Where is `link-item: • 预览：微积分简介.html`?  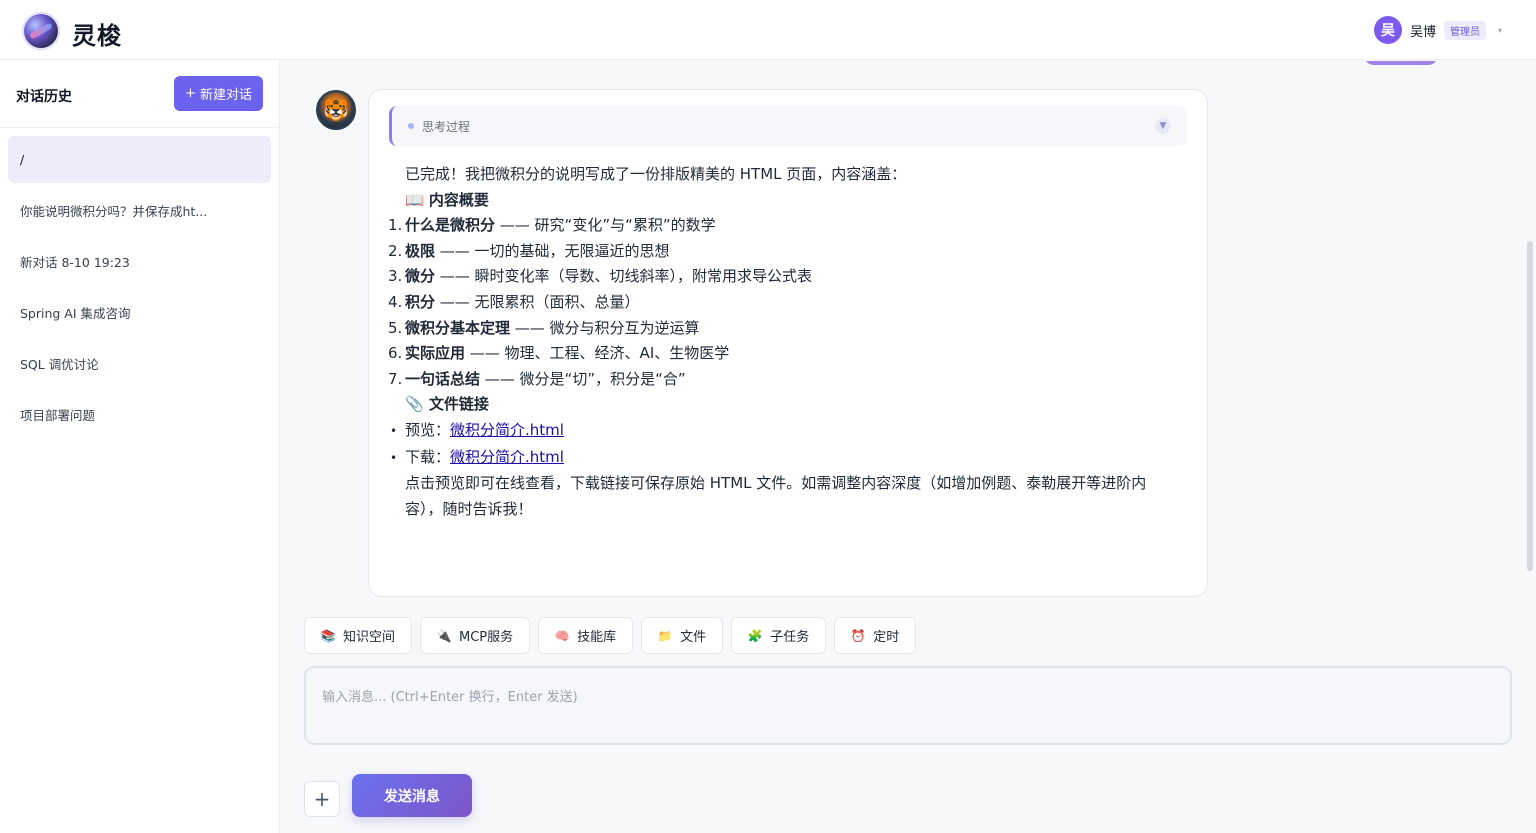 link-item: • 预览：微积分简介.html is located at coordinates (477, 429).